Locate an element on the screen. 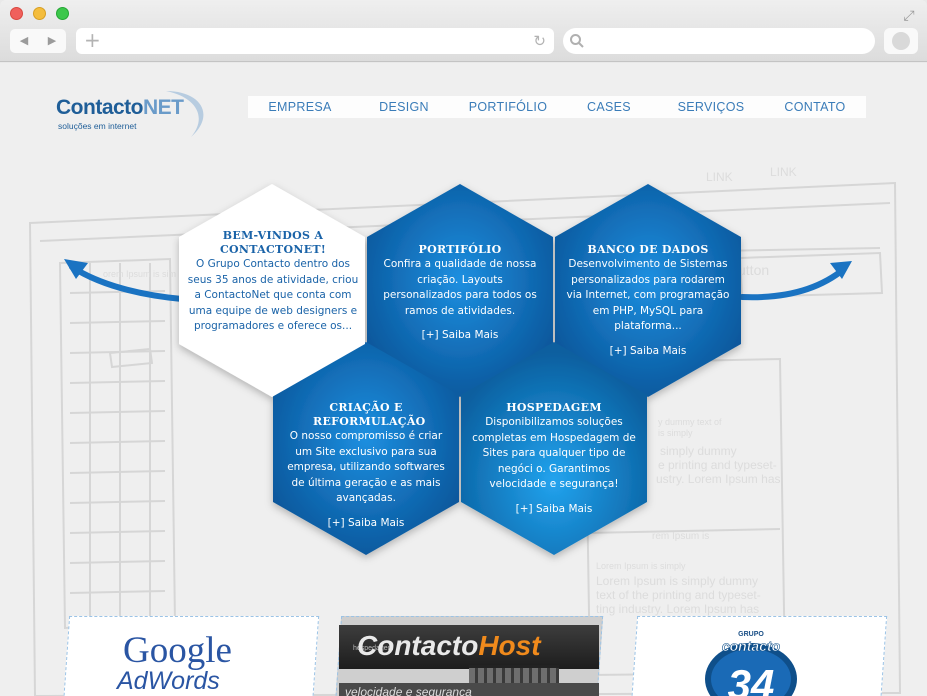 The height and width of the screenshot is (696, 927). host-tagline-band: velocidade e segurança is located at coordinates (469, 689).